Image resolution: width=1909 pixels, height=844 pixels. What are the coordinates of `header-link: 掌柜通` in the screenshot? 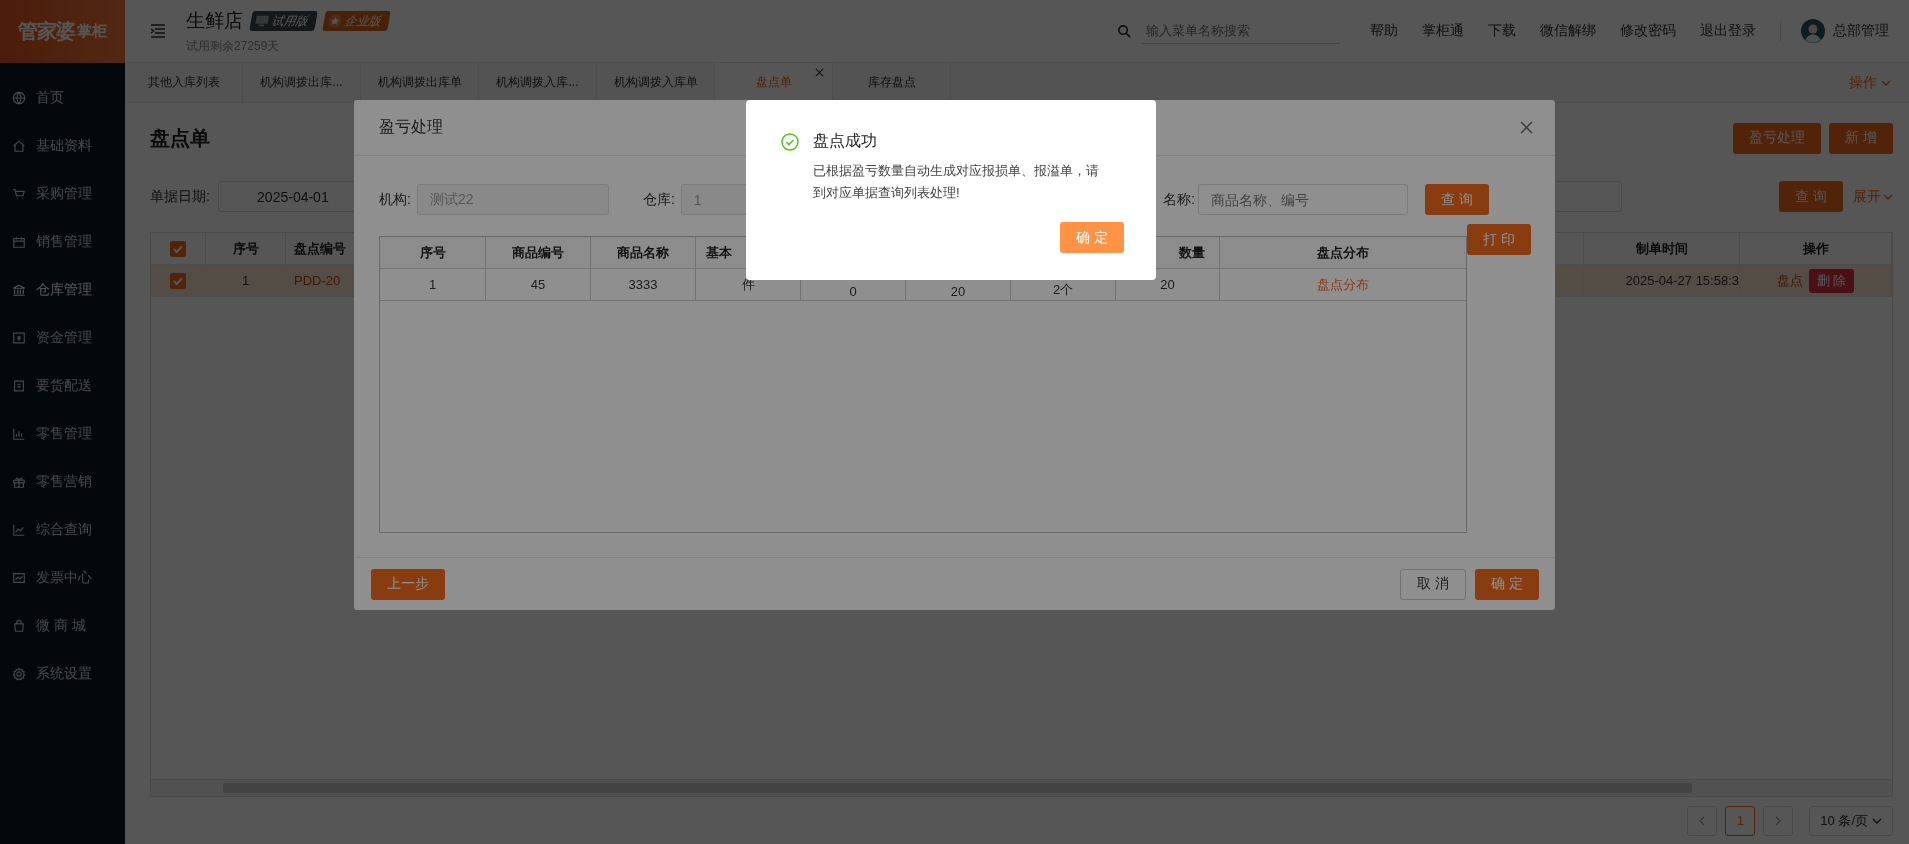 It's located at (1443, 31).